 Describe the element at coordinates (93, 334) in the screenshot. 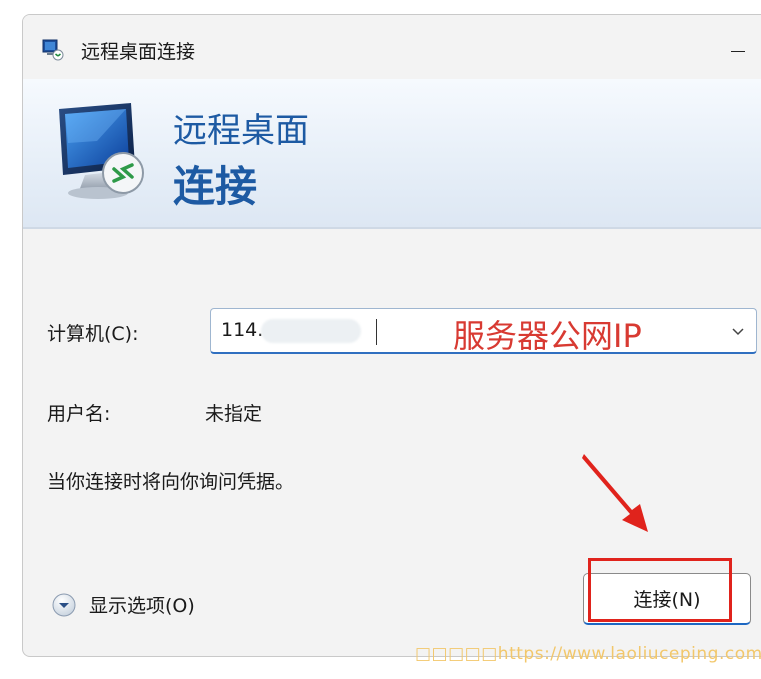

I see `computer-label: 计算机(C):` at that location.